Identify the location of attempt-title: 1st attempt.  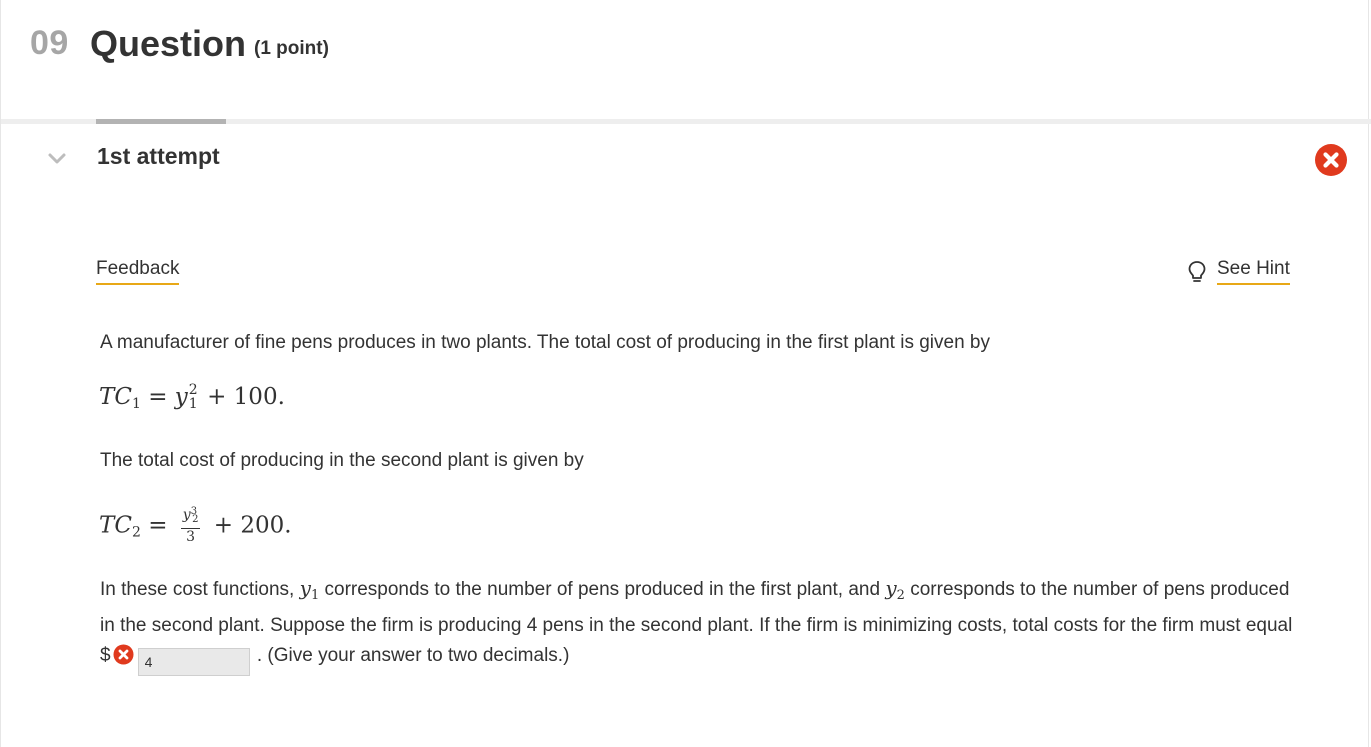
(158, 156).